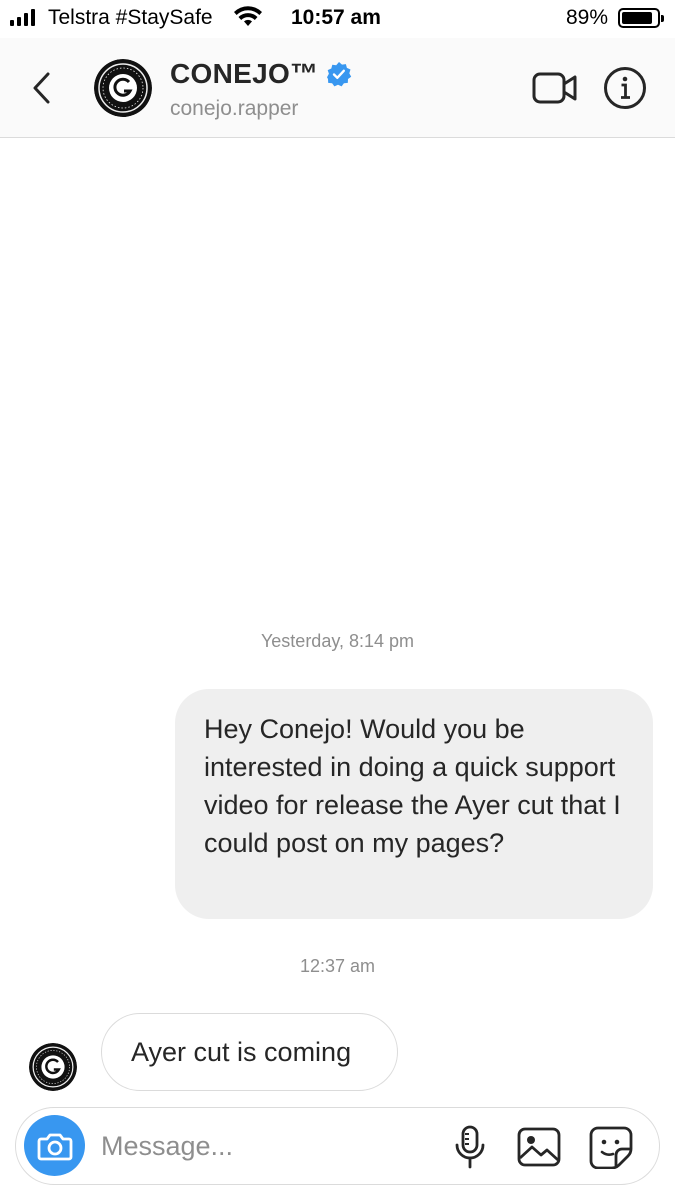 The height and width of the screenshot is (1200, 675). Describe the element at coordinates (470, 1147) in the screenshot. I see `microphone-icon` at that location.